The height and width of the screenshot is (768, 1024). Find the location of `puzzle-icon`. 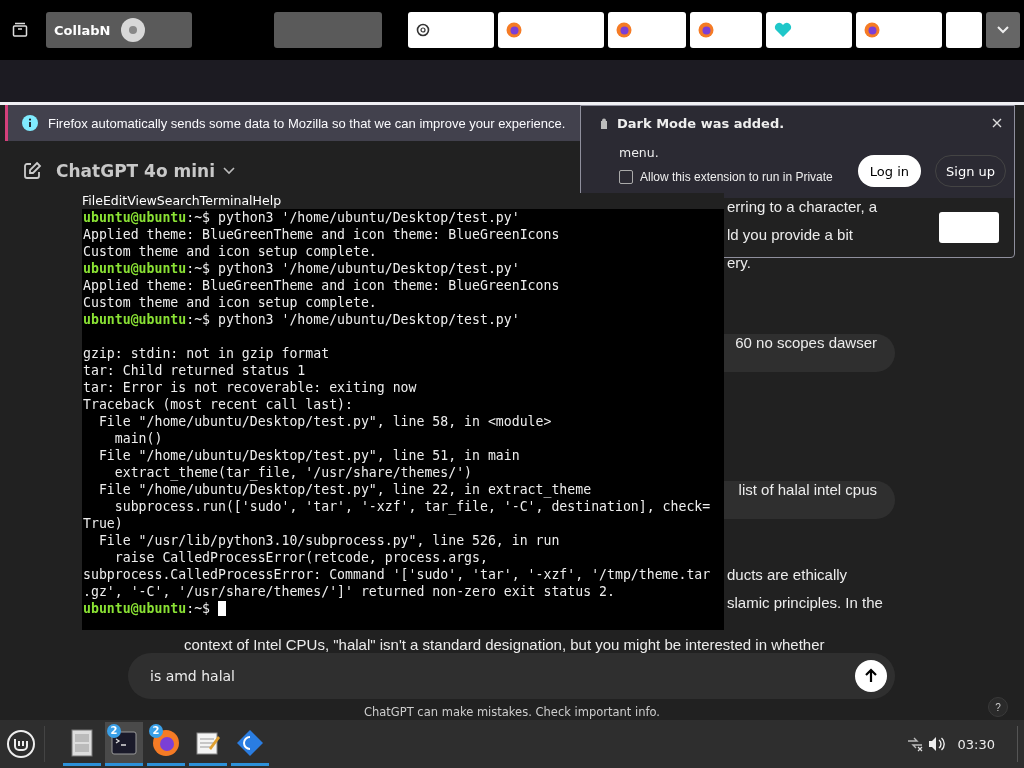

puzzle-icon is located at coordinates (604, 123).